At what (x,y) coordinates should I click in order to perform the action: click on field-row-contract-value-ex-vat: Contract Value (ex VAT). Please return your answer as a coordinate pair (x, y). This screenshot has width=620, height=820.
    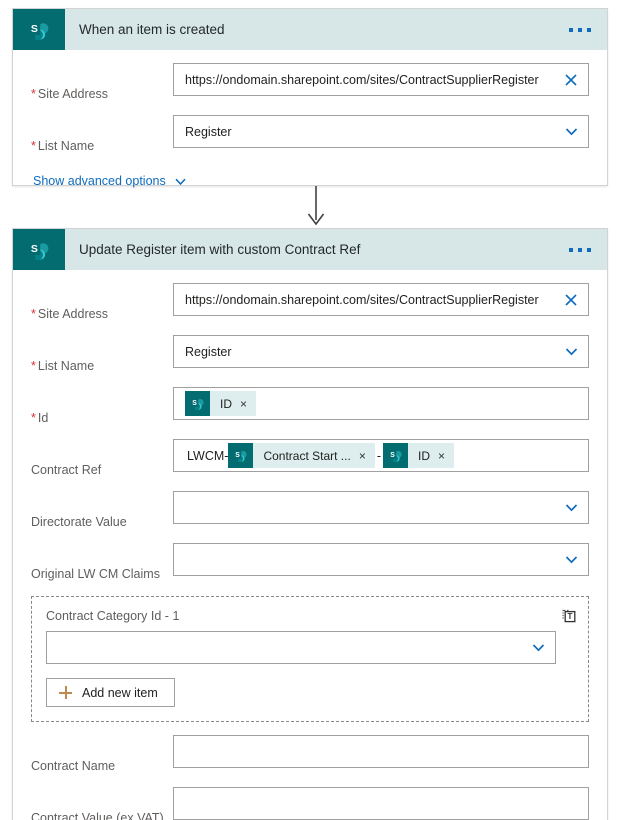
    Looking at the image, I should click on (310, 803).